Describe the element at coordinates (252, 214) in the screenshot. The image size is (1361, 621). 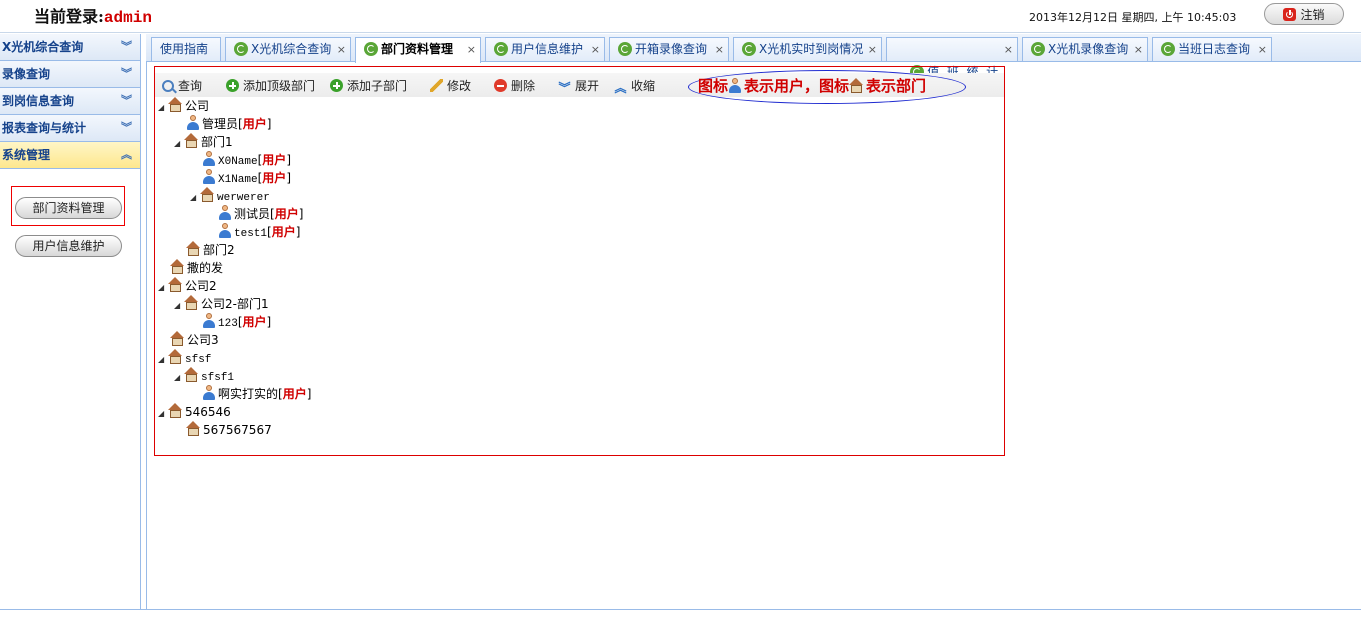
I see `tree-node-label: 测试员` at that location.